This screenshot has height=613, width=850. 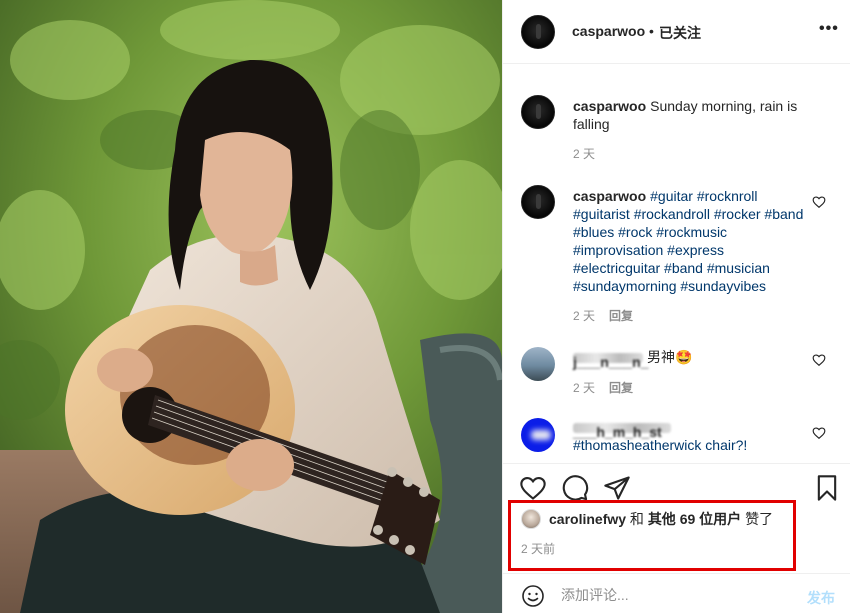 I want to click on add-comment-input, so click(x=677, y=595).